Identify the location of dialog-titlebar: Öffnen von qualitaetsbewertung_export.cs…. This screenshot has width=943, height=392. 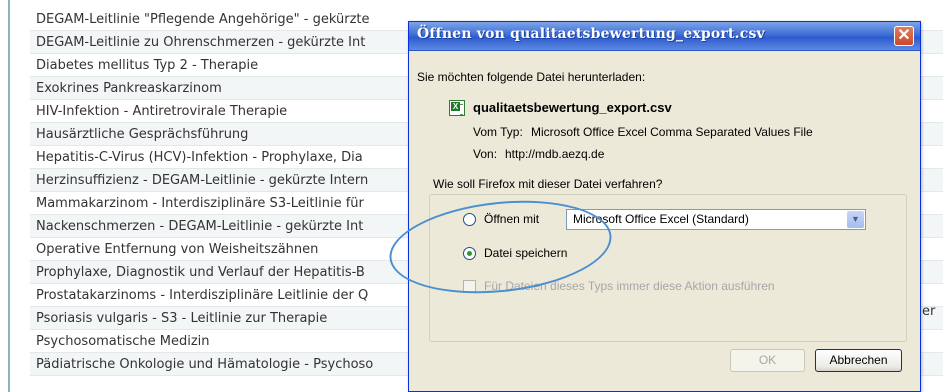
(664, 36).